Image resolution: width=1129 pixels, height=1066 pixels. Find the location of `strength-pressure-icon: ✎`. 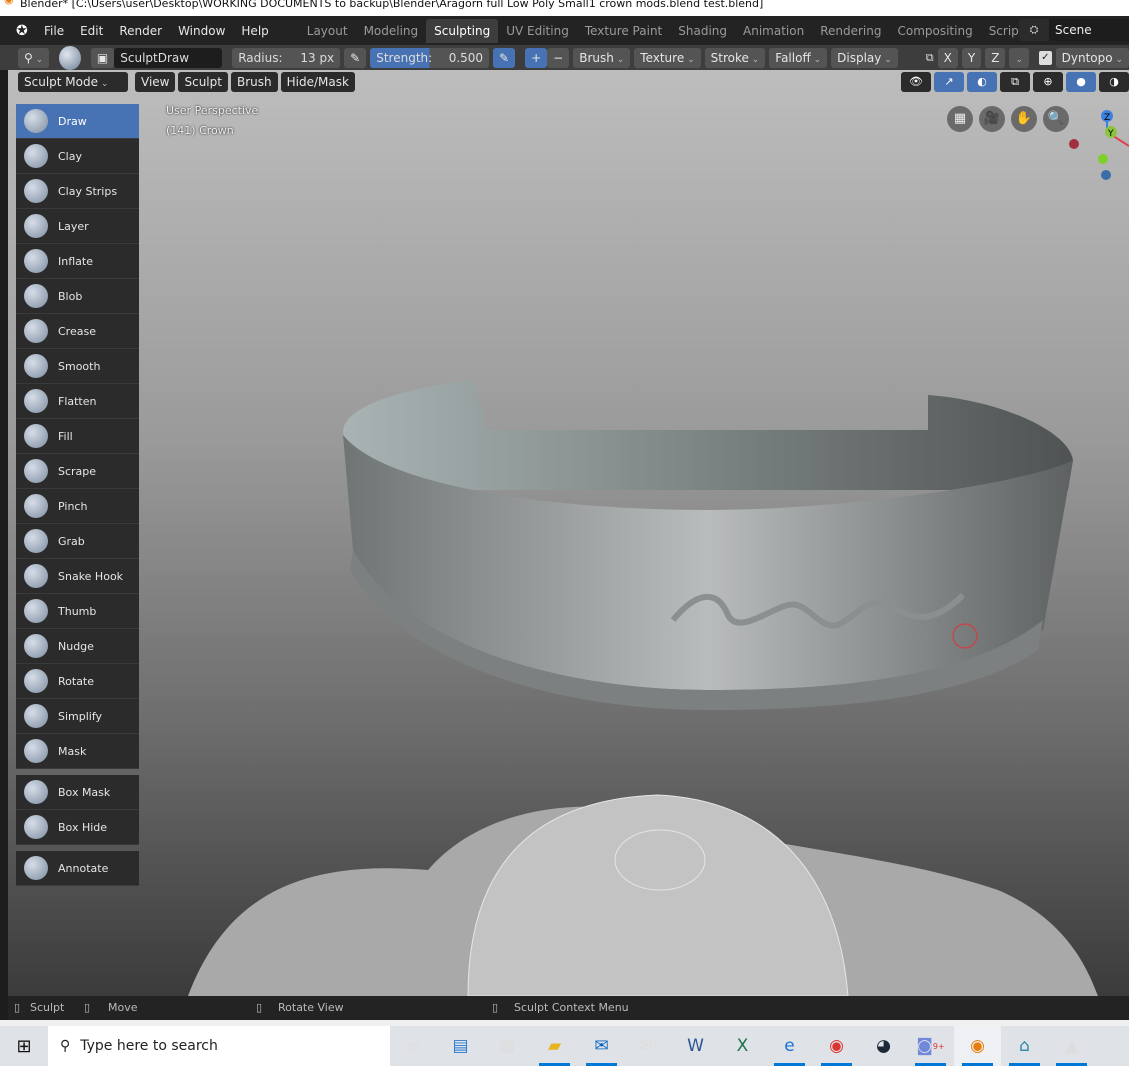

strength-pressure-icon: ✎ is located at coordinates (504, 57).